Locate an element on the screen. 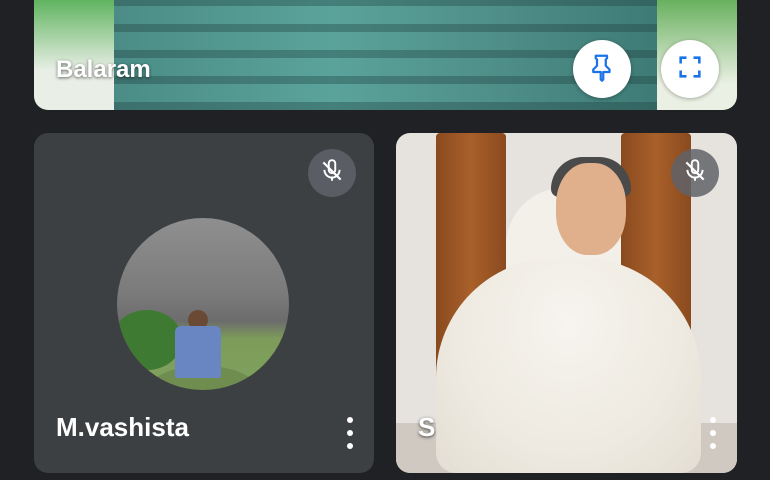 The image size is (770, 480). avatar is located at coordinates (203, 304).